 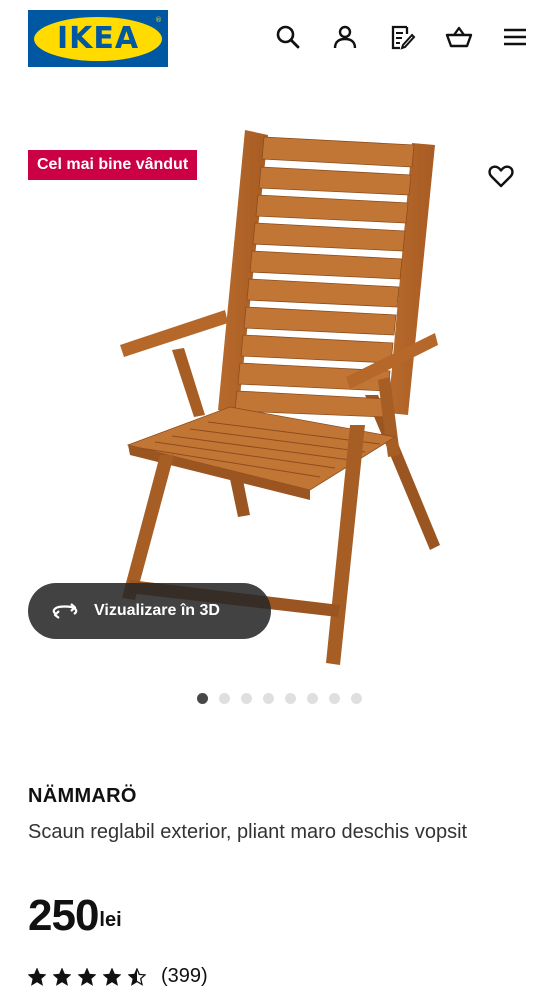 I want to click on search-icon, so click(x=288, y=37).